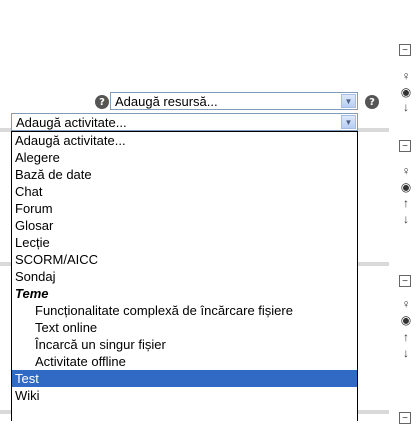 This screenshot has width=419, height=424. Describe the element at coordinates (184, 378) in the screenshot. I see `dropdown-option-selected: Test` at that location.